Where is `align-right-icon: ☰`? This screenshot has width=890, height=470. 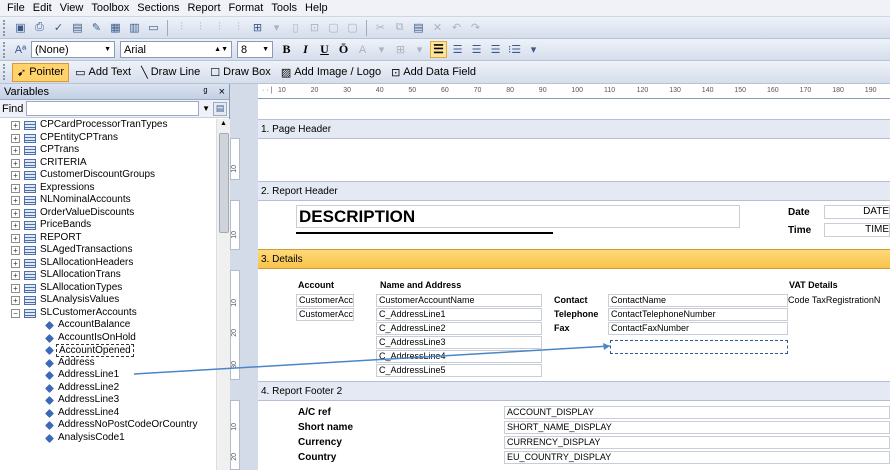 align-right-icon: ☰ is located at coordinates (476, 49).